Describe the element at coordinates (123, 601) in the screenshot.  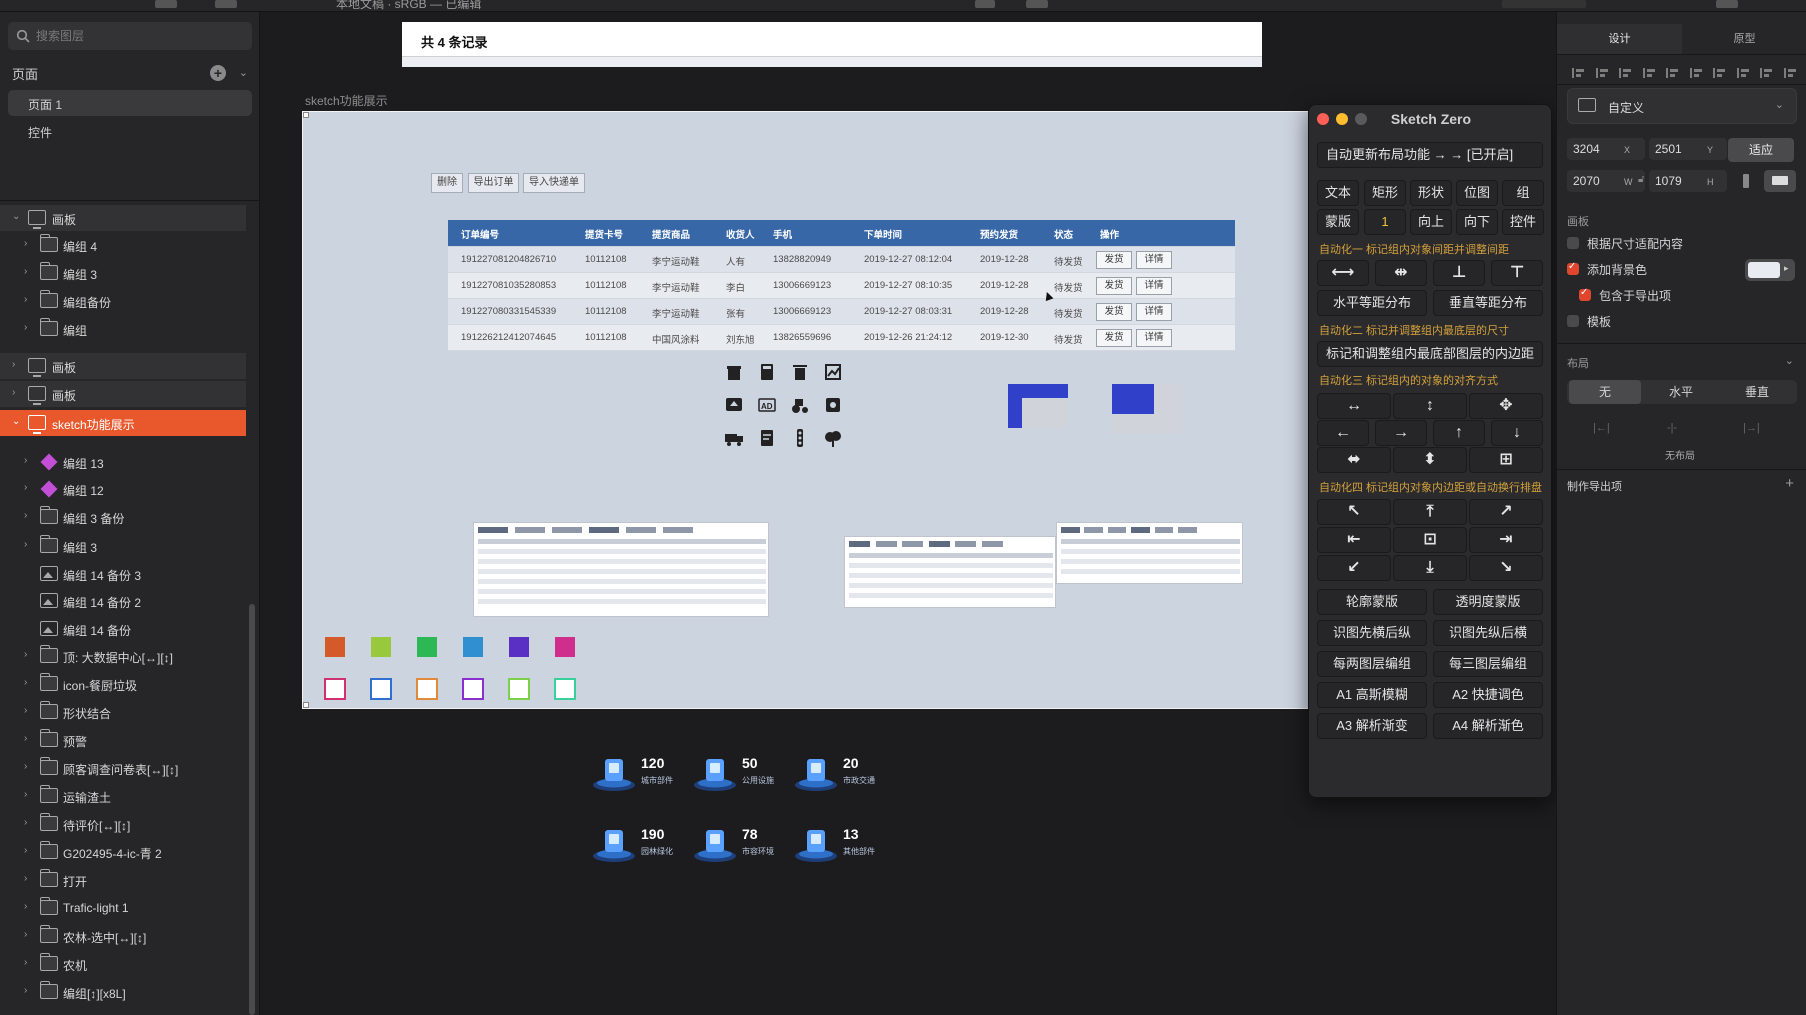
I see `layer-row: ›编组 14 备份 2` at that location.